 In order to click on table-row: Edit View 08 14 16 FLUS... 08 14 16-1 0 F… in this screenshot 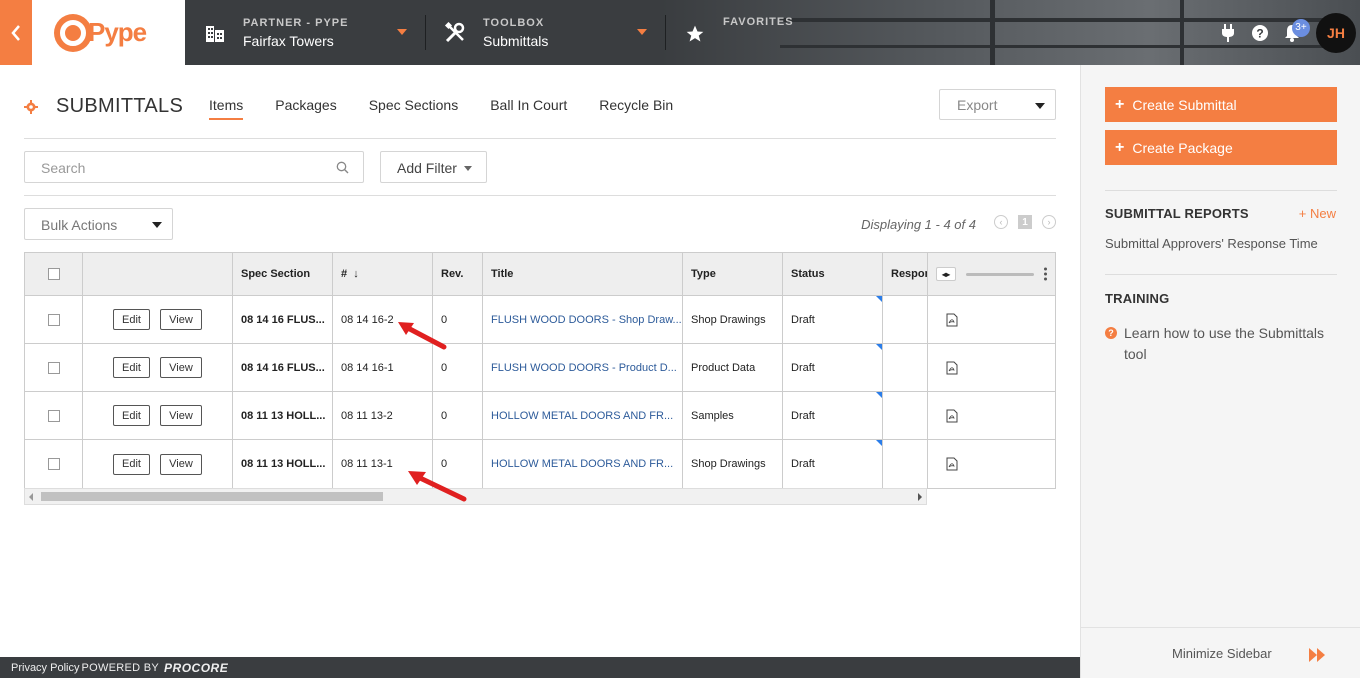, I will do `click(540, 368)`.